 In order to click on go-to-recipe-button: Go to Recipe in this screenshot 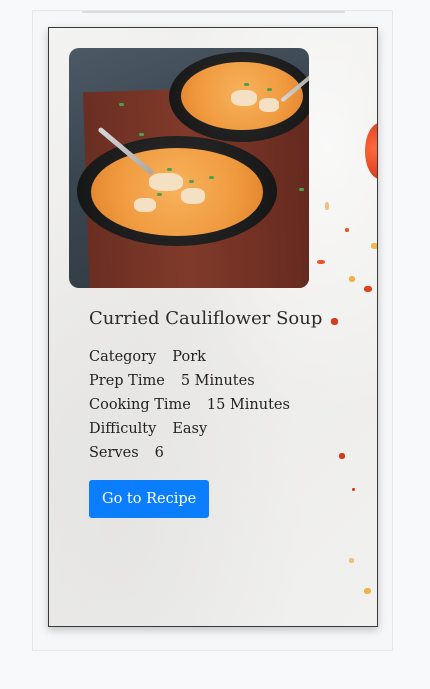, I will do `click(149, 499)`.